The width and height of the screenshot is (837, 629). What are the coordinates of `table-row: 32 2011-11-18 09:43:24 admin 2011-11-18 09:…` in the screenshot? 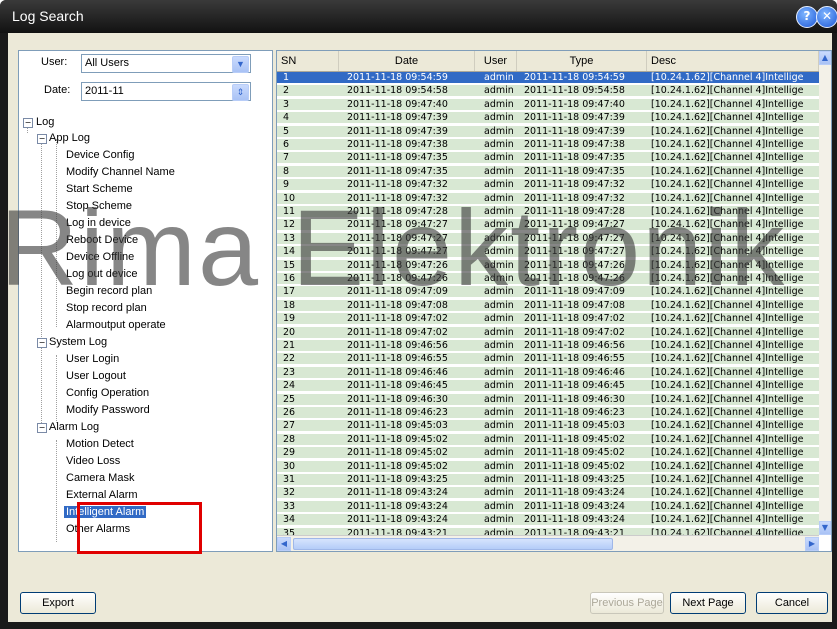 It's located at (548, 493).